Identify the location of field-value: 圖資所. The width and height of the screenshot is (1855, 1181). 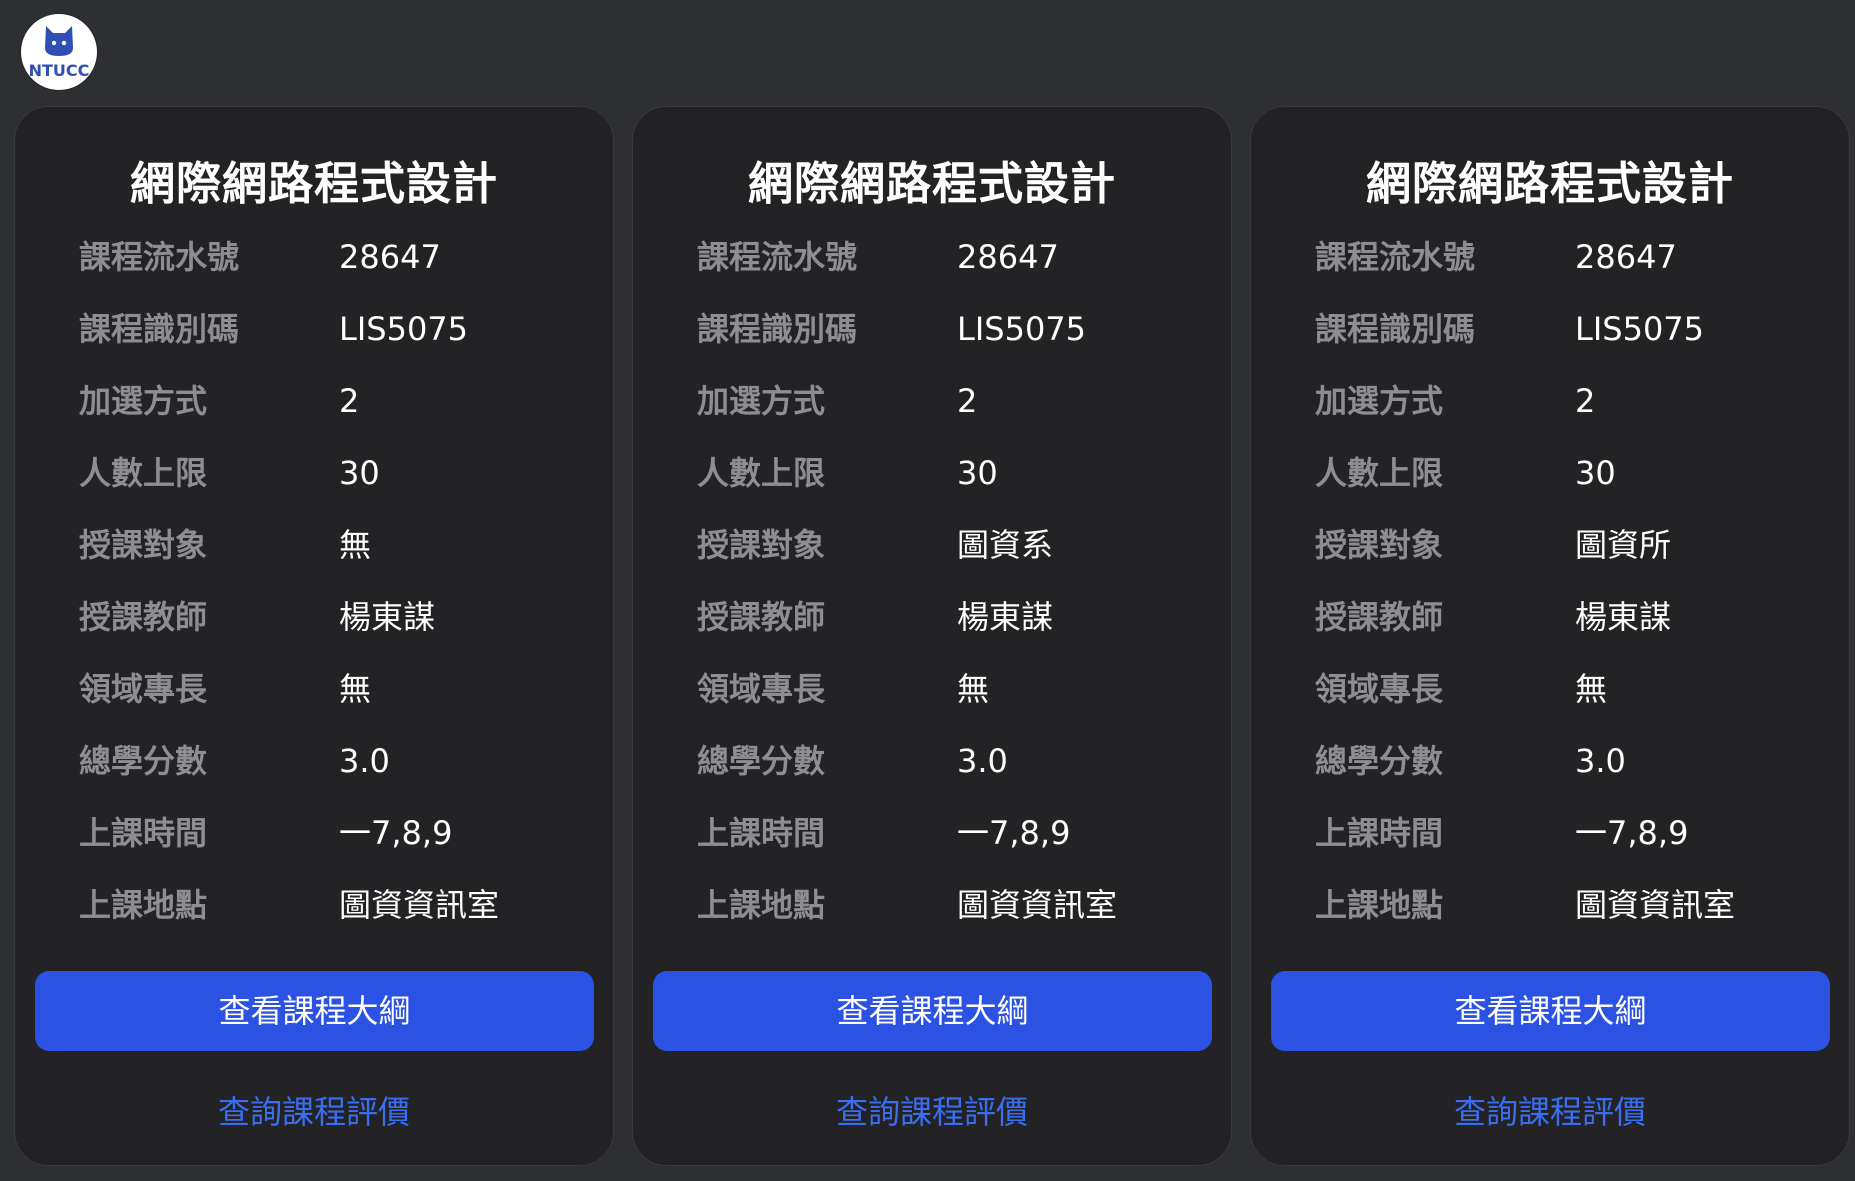
(1623, 545).